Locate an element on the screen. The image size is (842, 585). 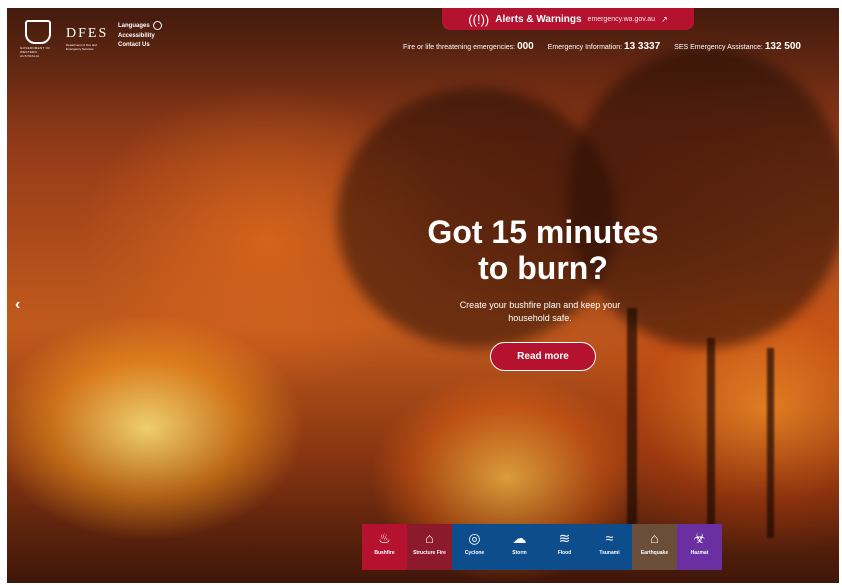
carousel-prev-icon: ‹ is located at coordinates (17, 305).